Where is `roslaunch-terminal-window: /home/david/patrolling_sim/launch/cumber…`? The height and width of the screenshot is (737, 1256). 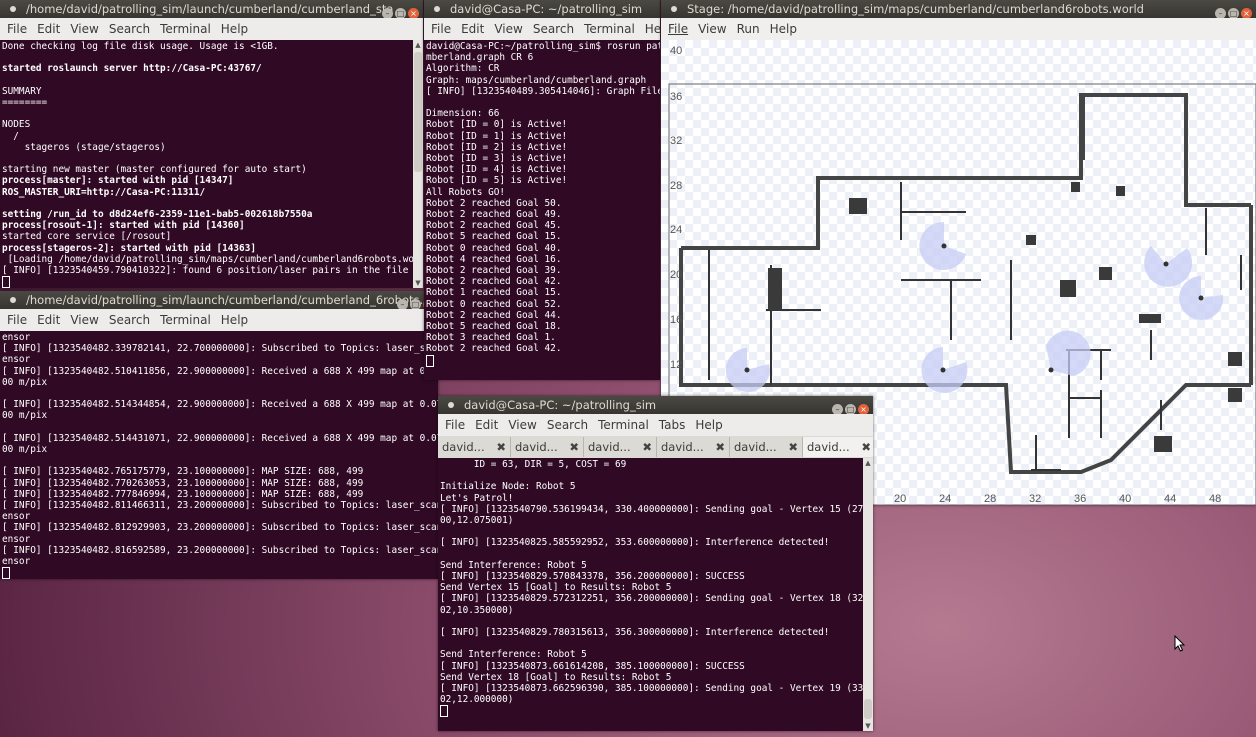
roslaunch-terminal-window: /home/david/patrolling_sim/launch/cumber… is located at coordinates (211, 144).